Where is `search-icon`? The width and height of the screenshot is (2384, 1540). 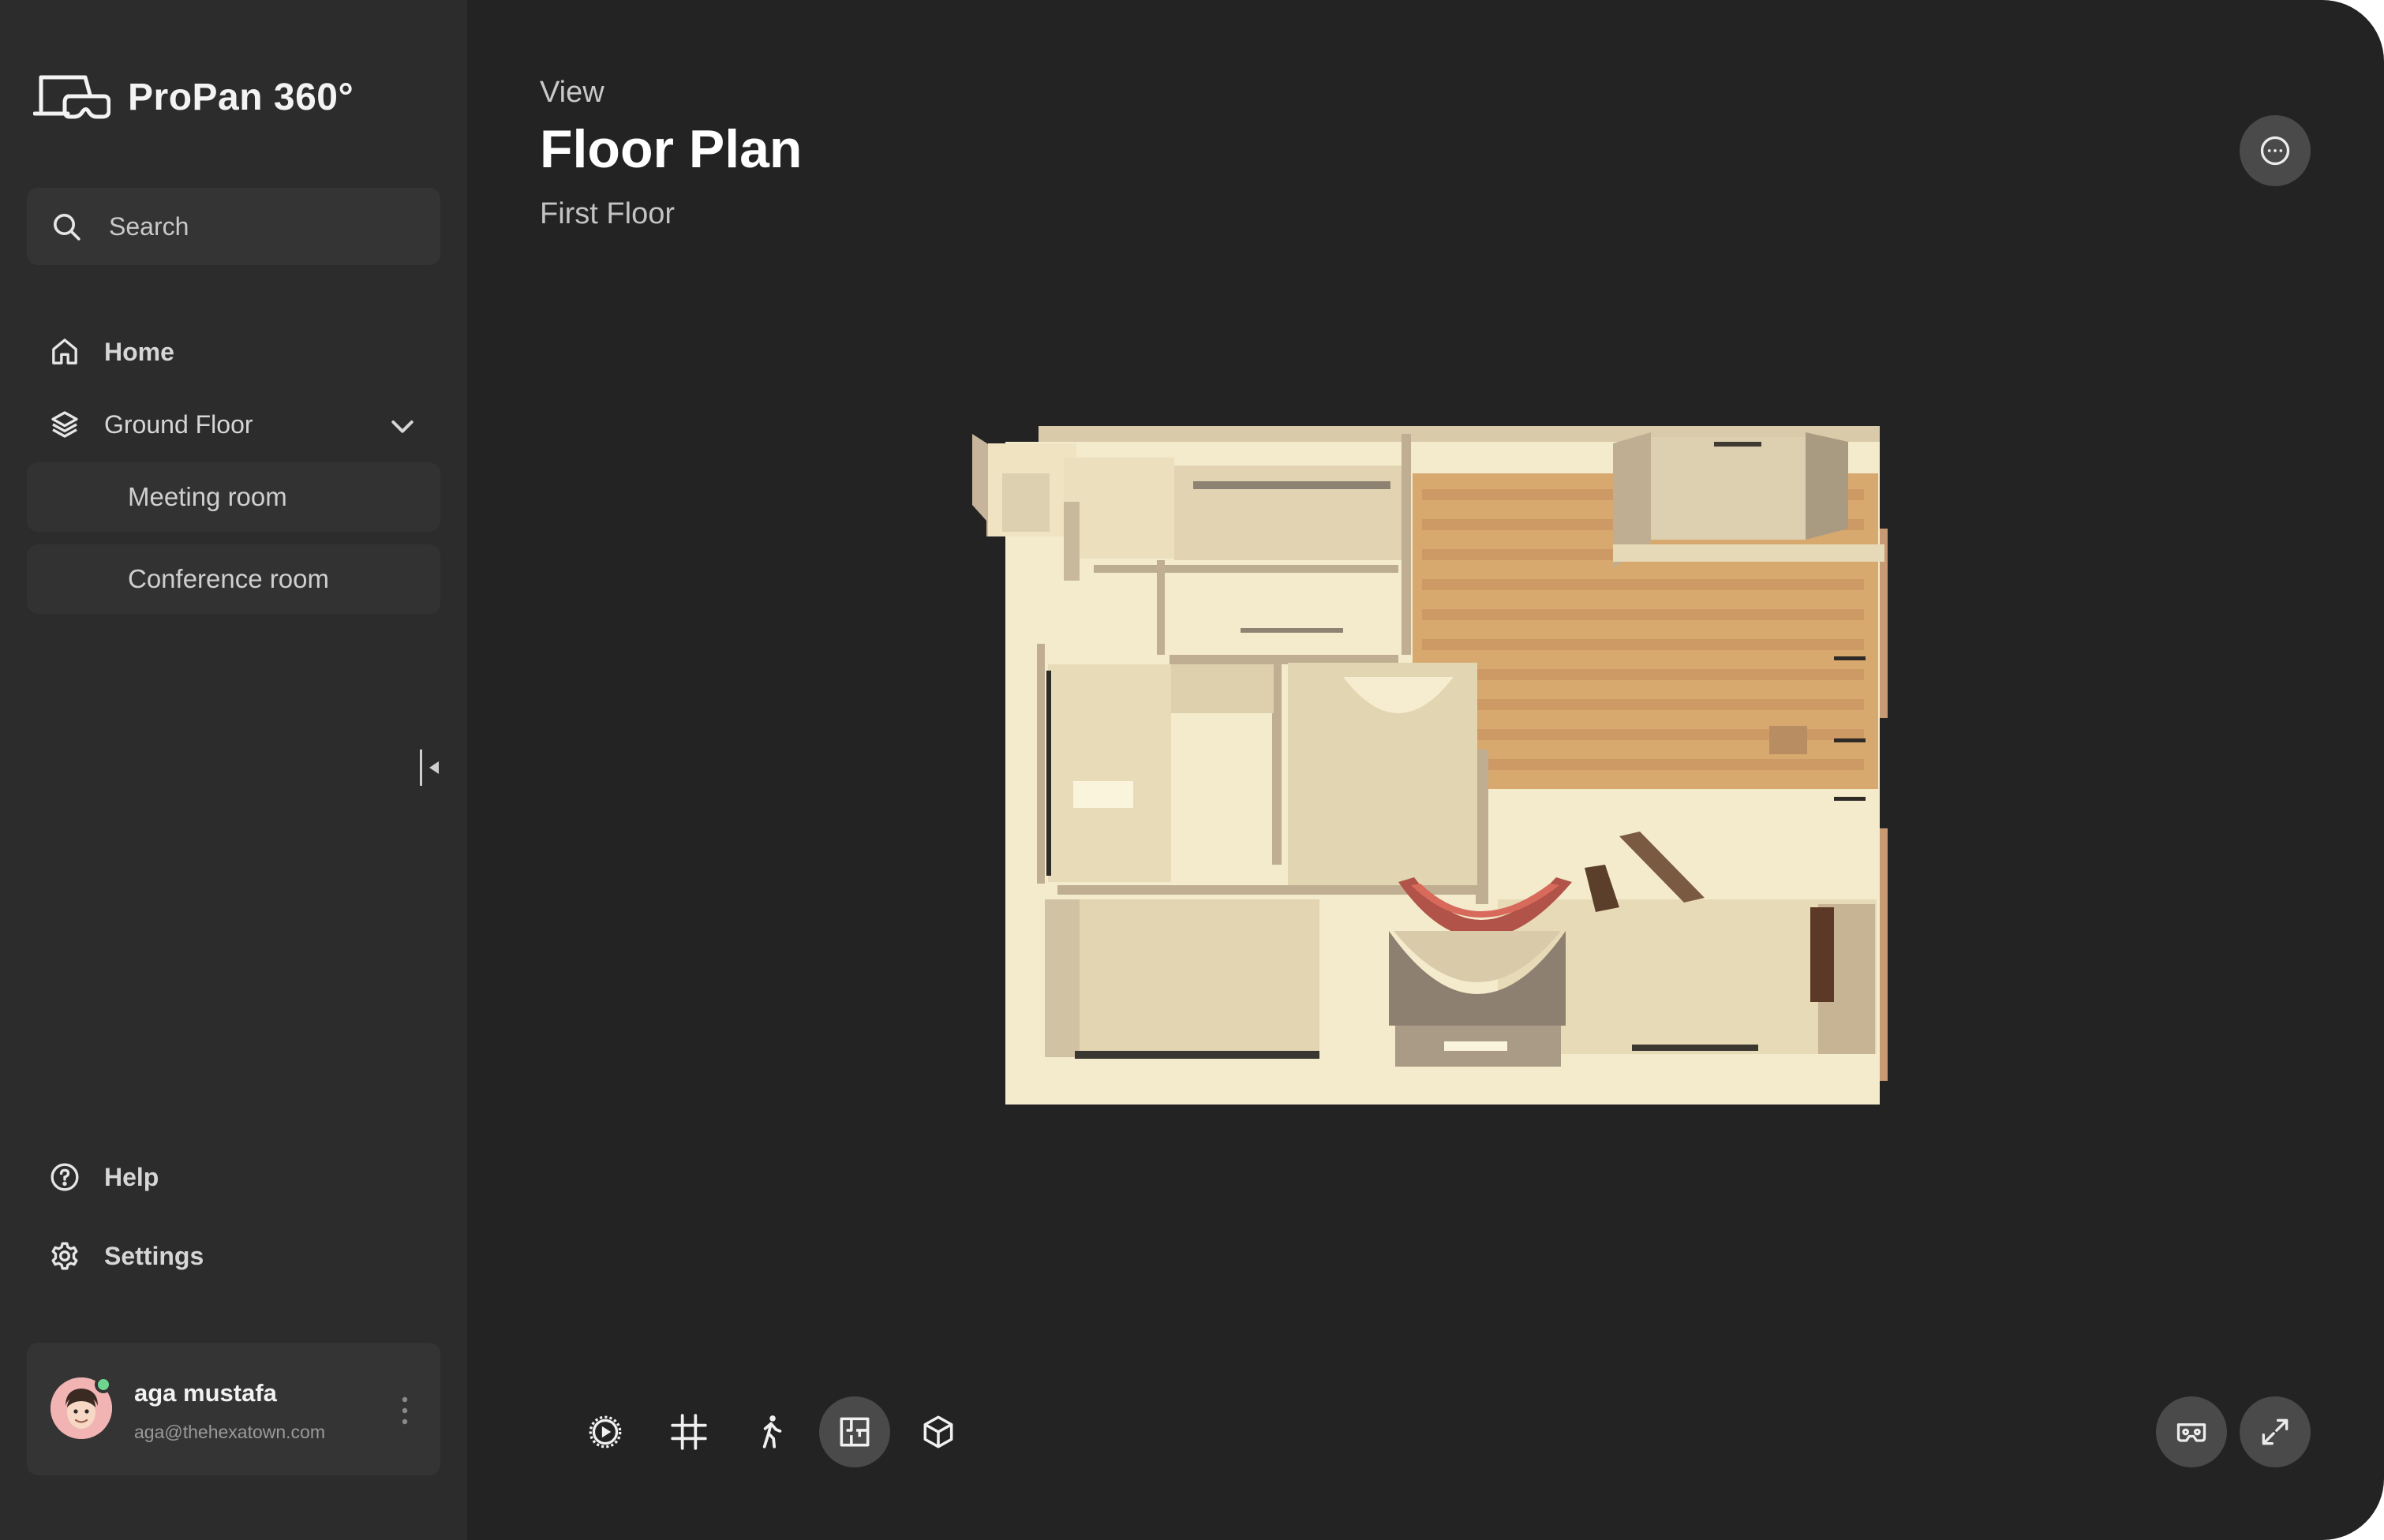 search-icon is located at coordinates (67, 227).